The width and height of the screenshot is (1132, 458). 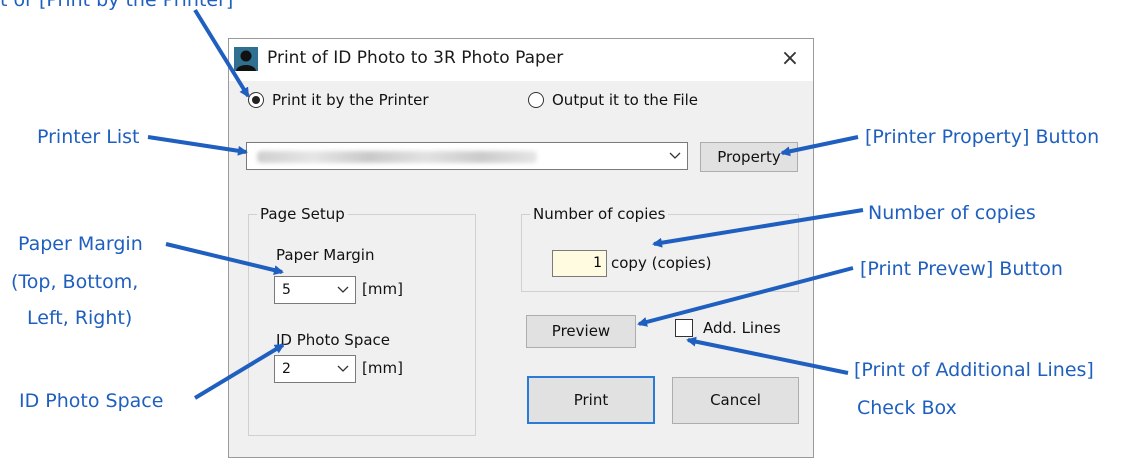 I want to click on radio-output-to-file-indicator, so click(x=536, y=100).